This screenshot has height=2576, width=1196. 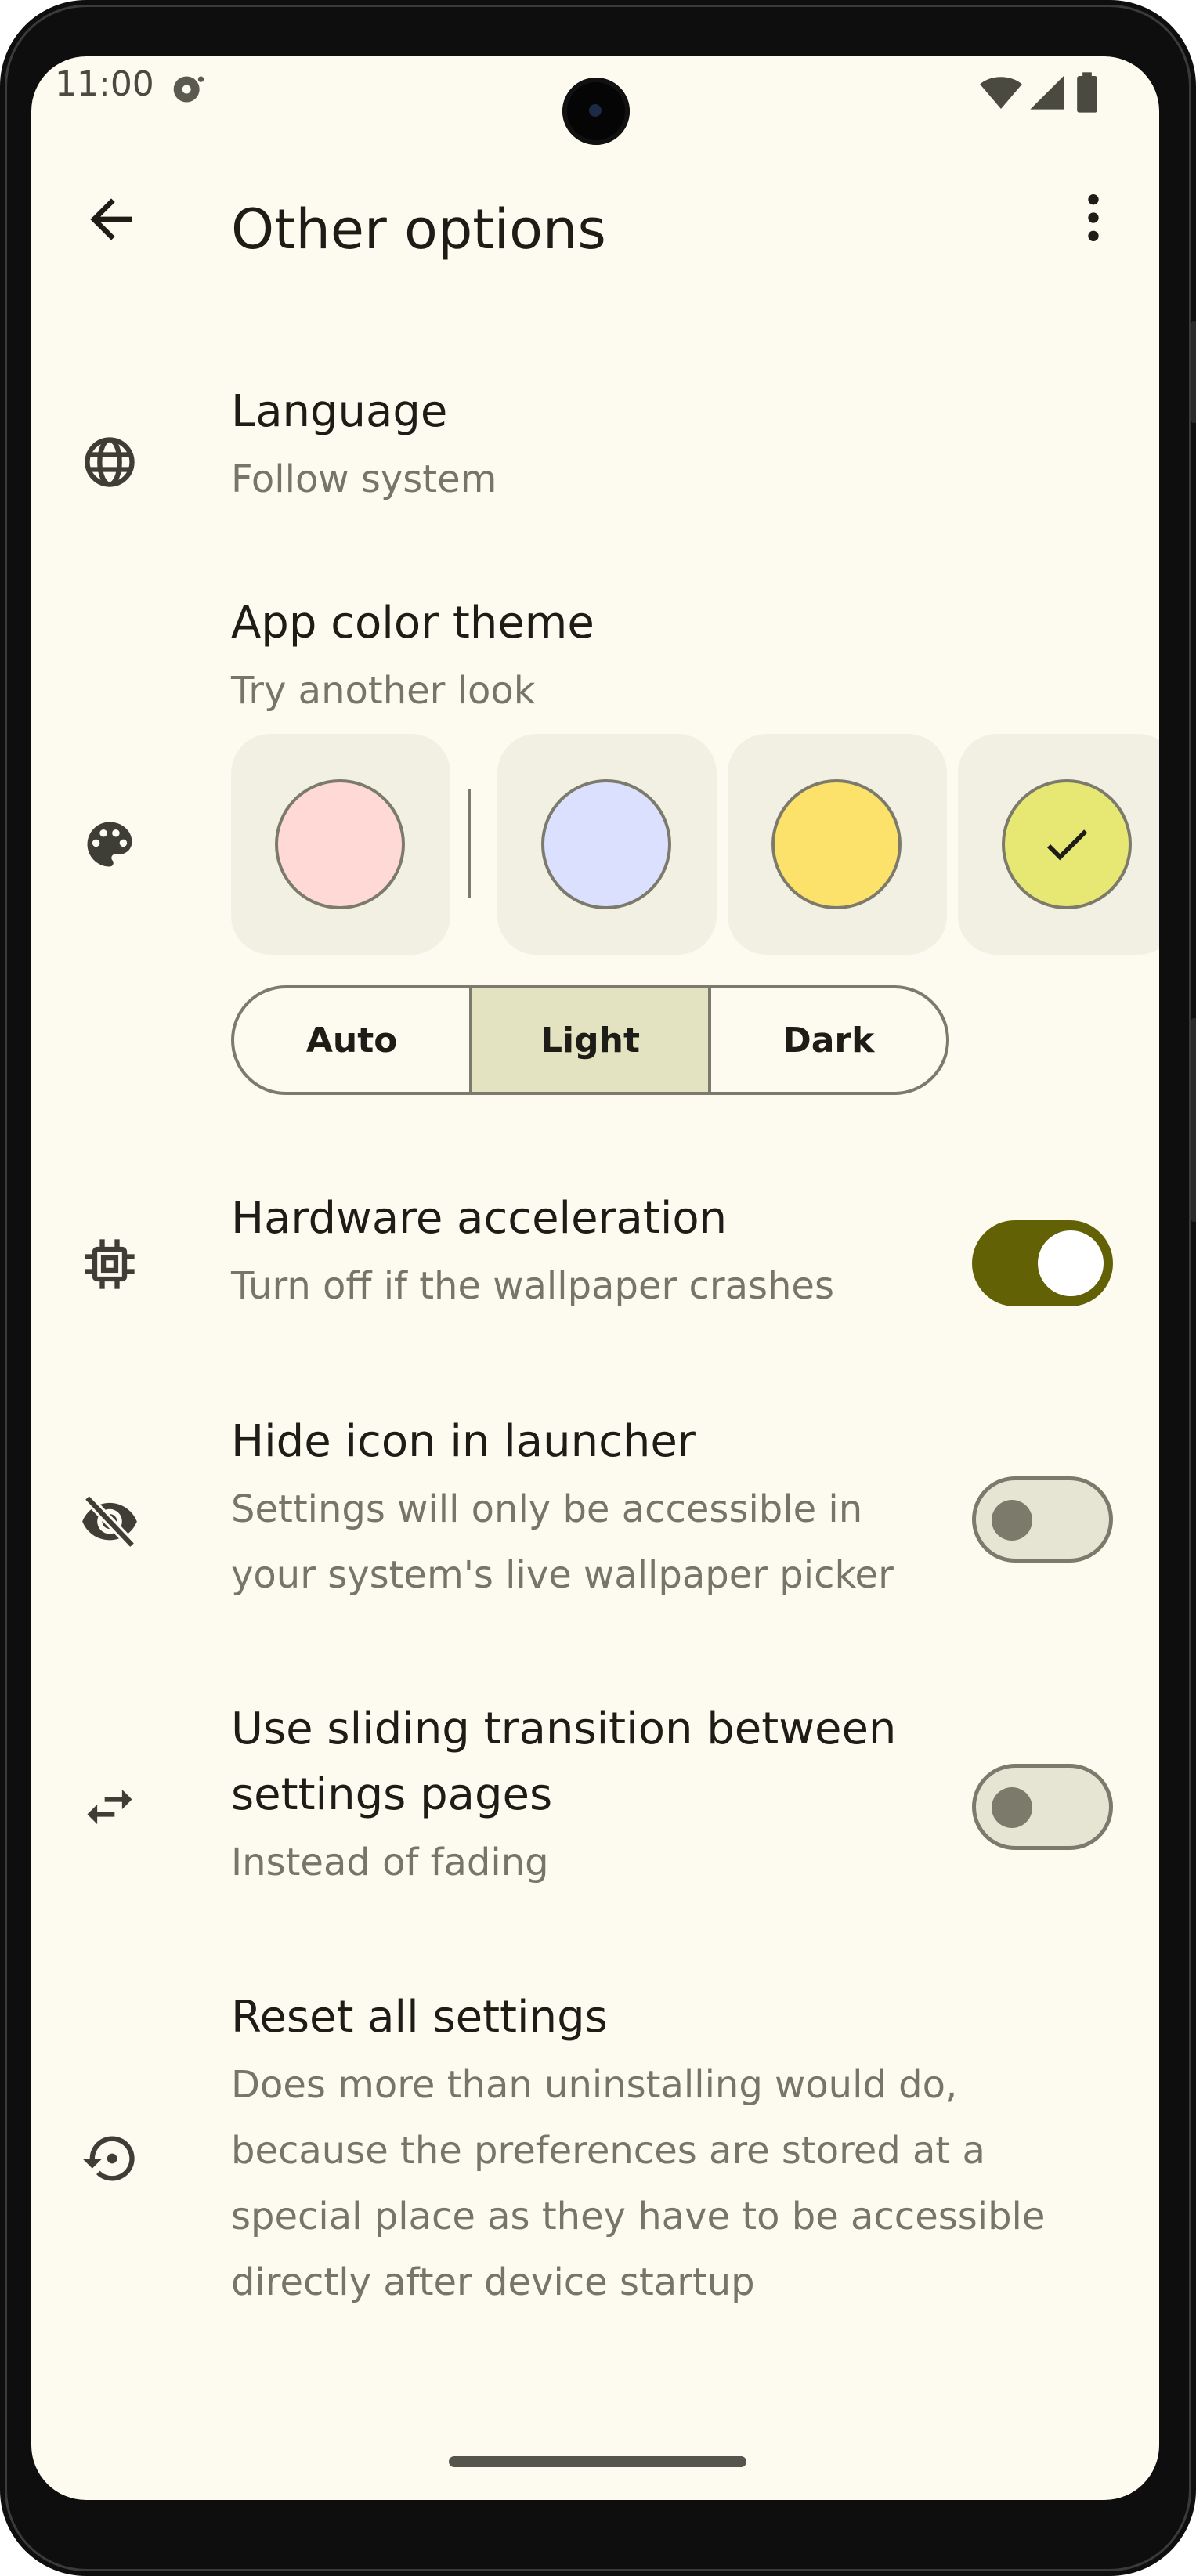 I want to click on setting-subtitle: Settings will only be accessible in, so click(x=547, y=1509).